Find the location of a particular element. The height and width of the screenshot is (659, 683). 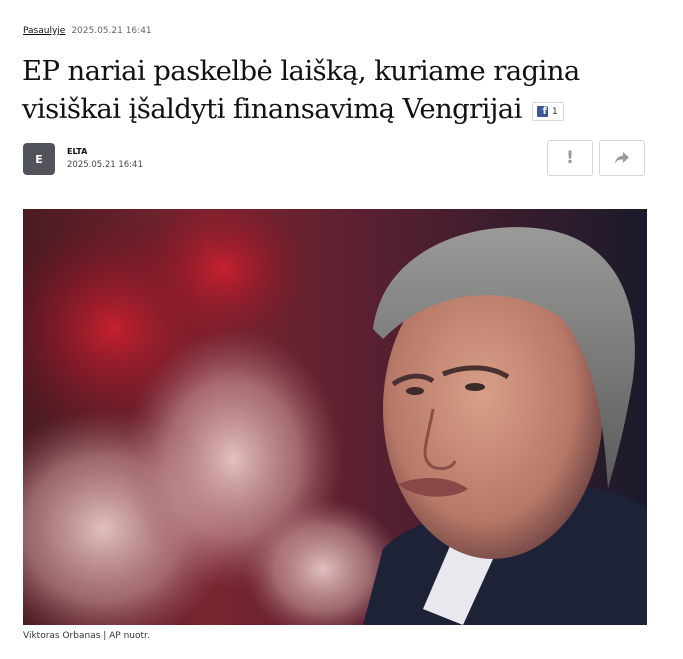

publish-date: 2025.05.21 16:41 is located at coordinates (111, 31).